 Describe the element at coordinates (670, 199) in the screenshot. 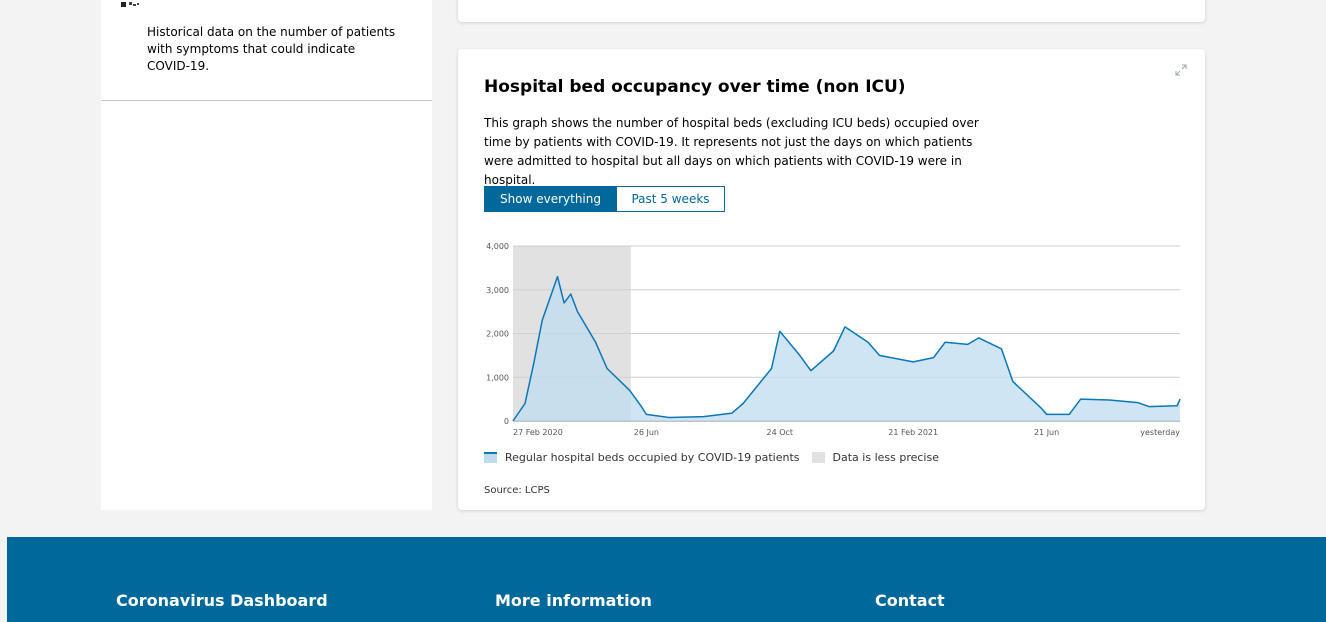

I see `past-5-weeks-button: Past 5 weeks` at that location.